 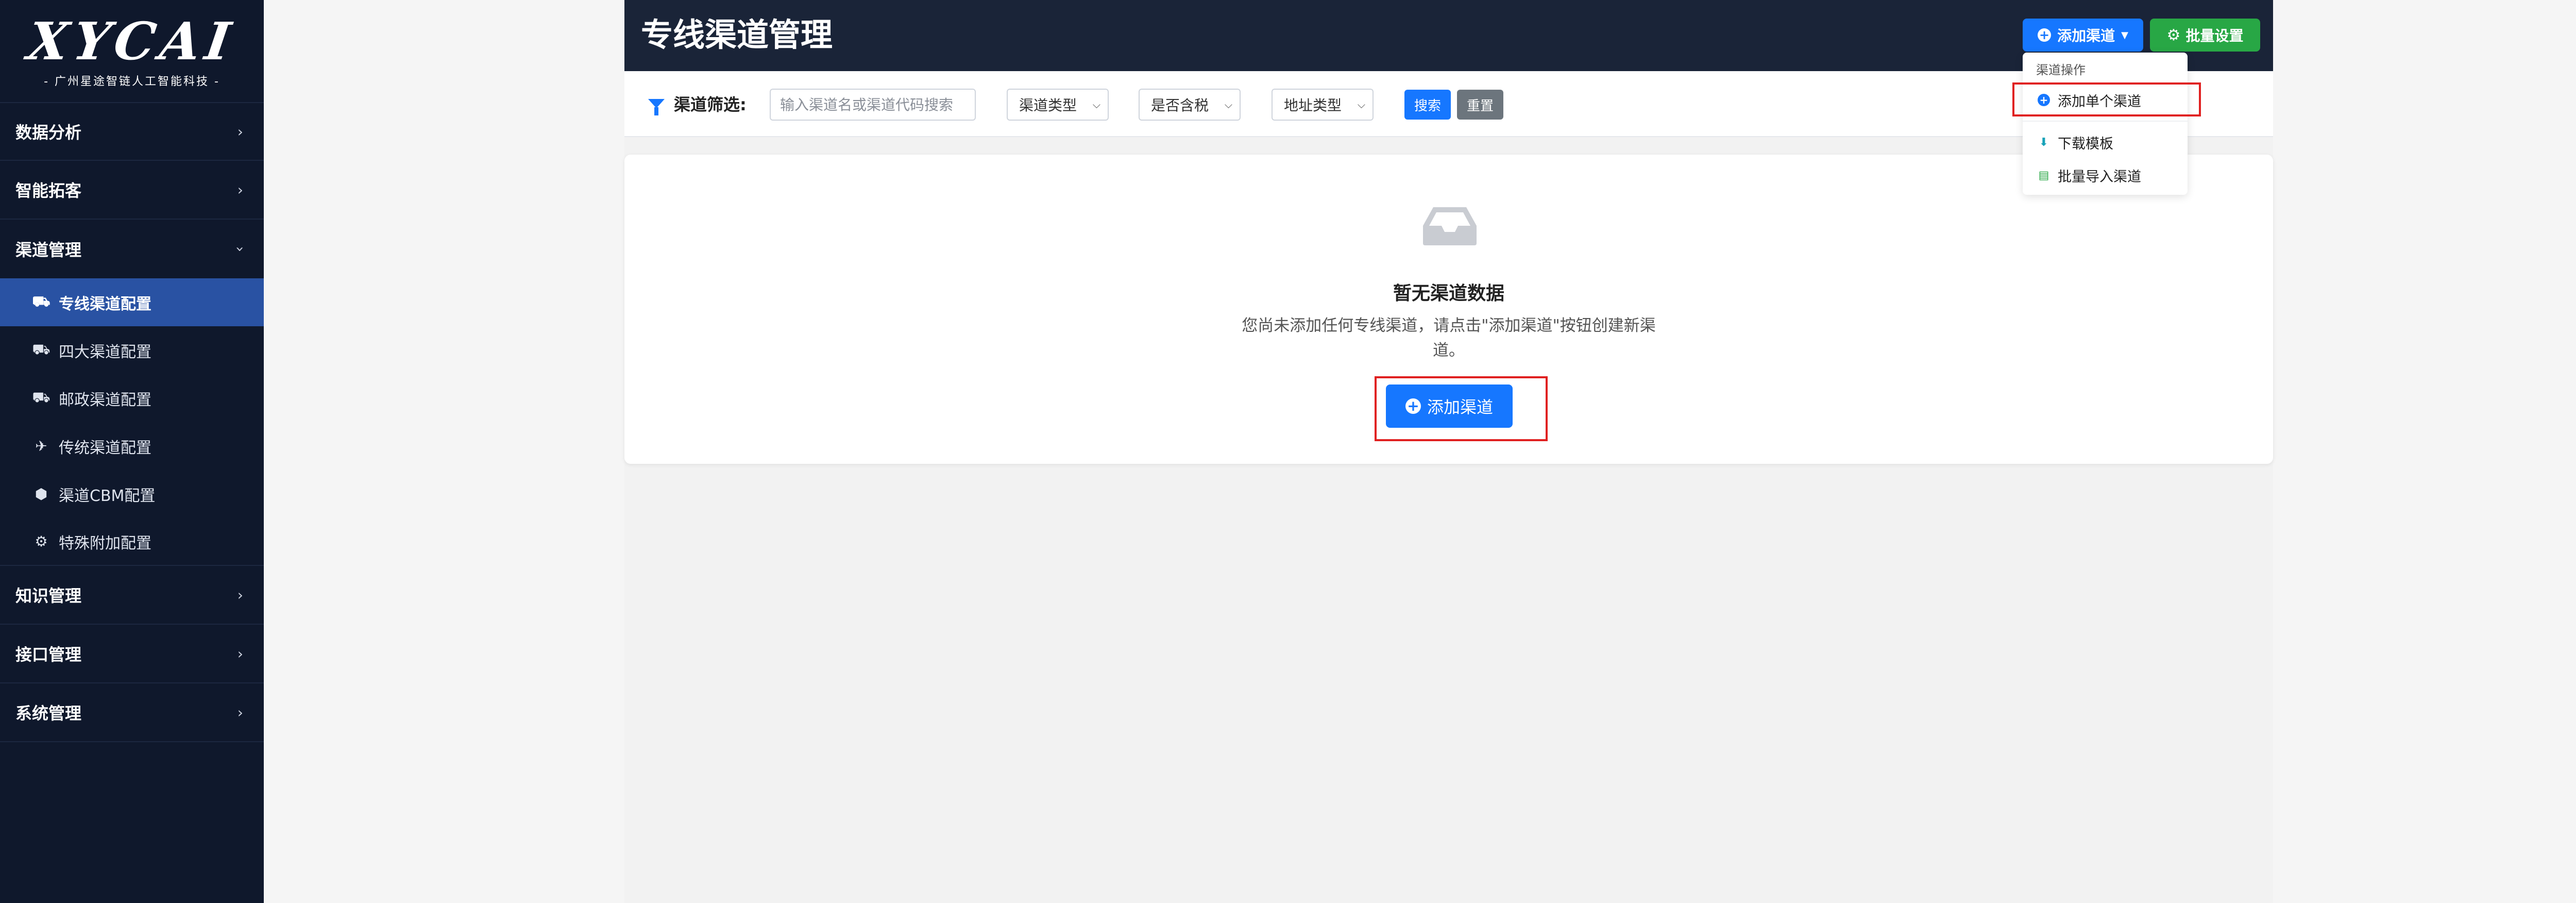 What do you see at coordinates (2214, 35) in the screenshot?
I see `batch-settings-label: 批量设置` at bounding box center [2214, 35].